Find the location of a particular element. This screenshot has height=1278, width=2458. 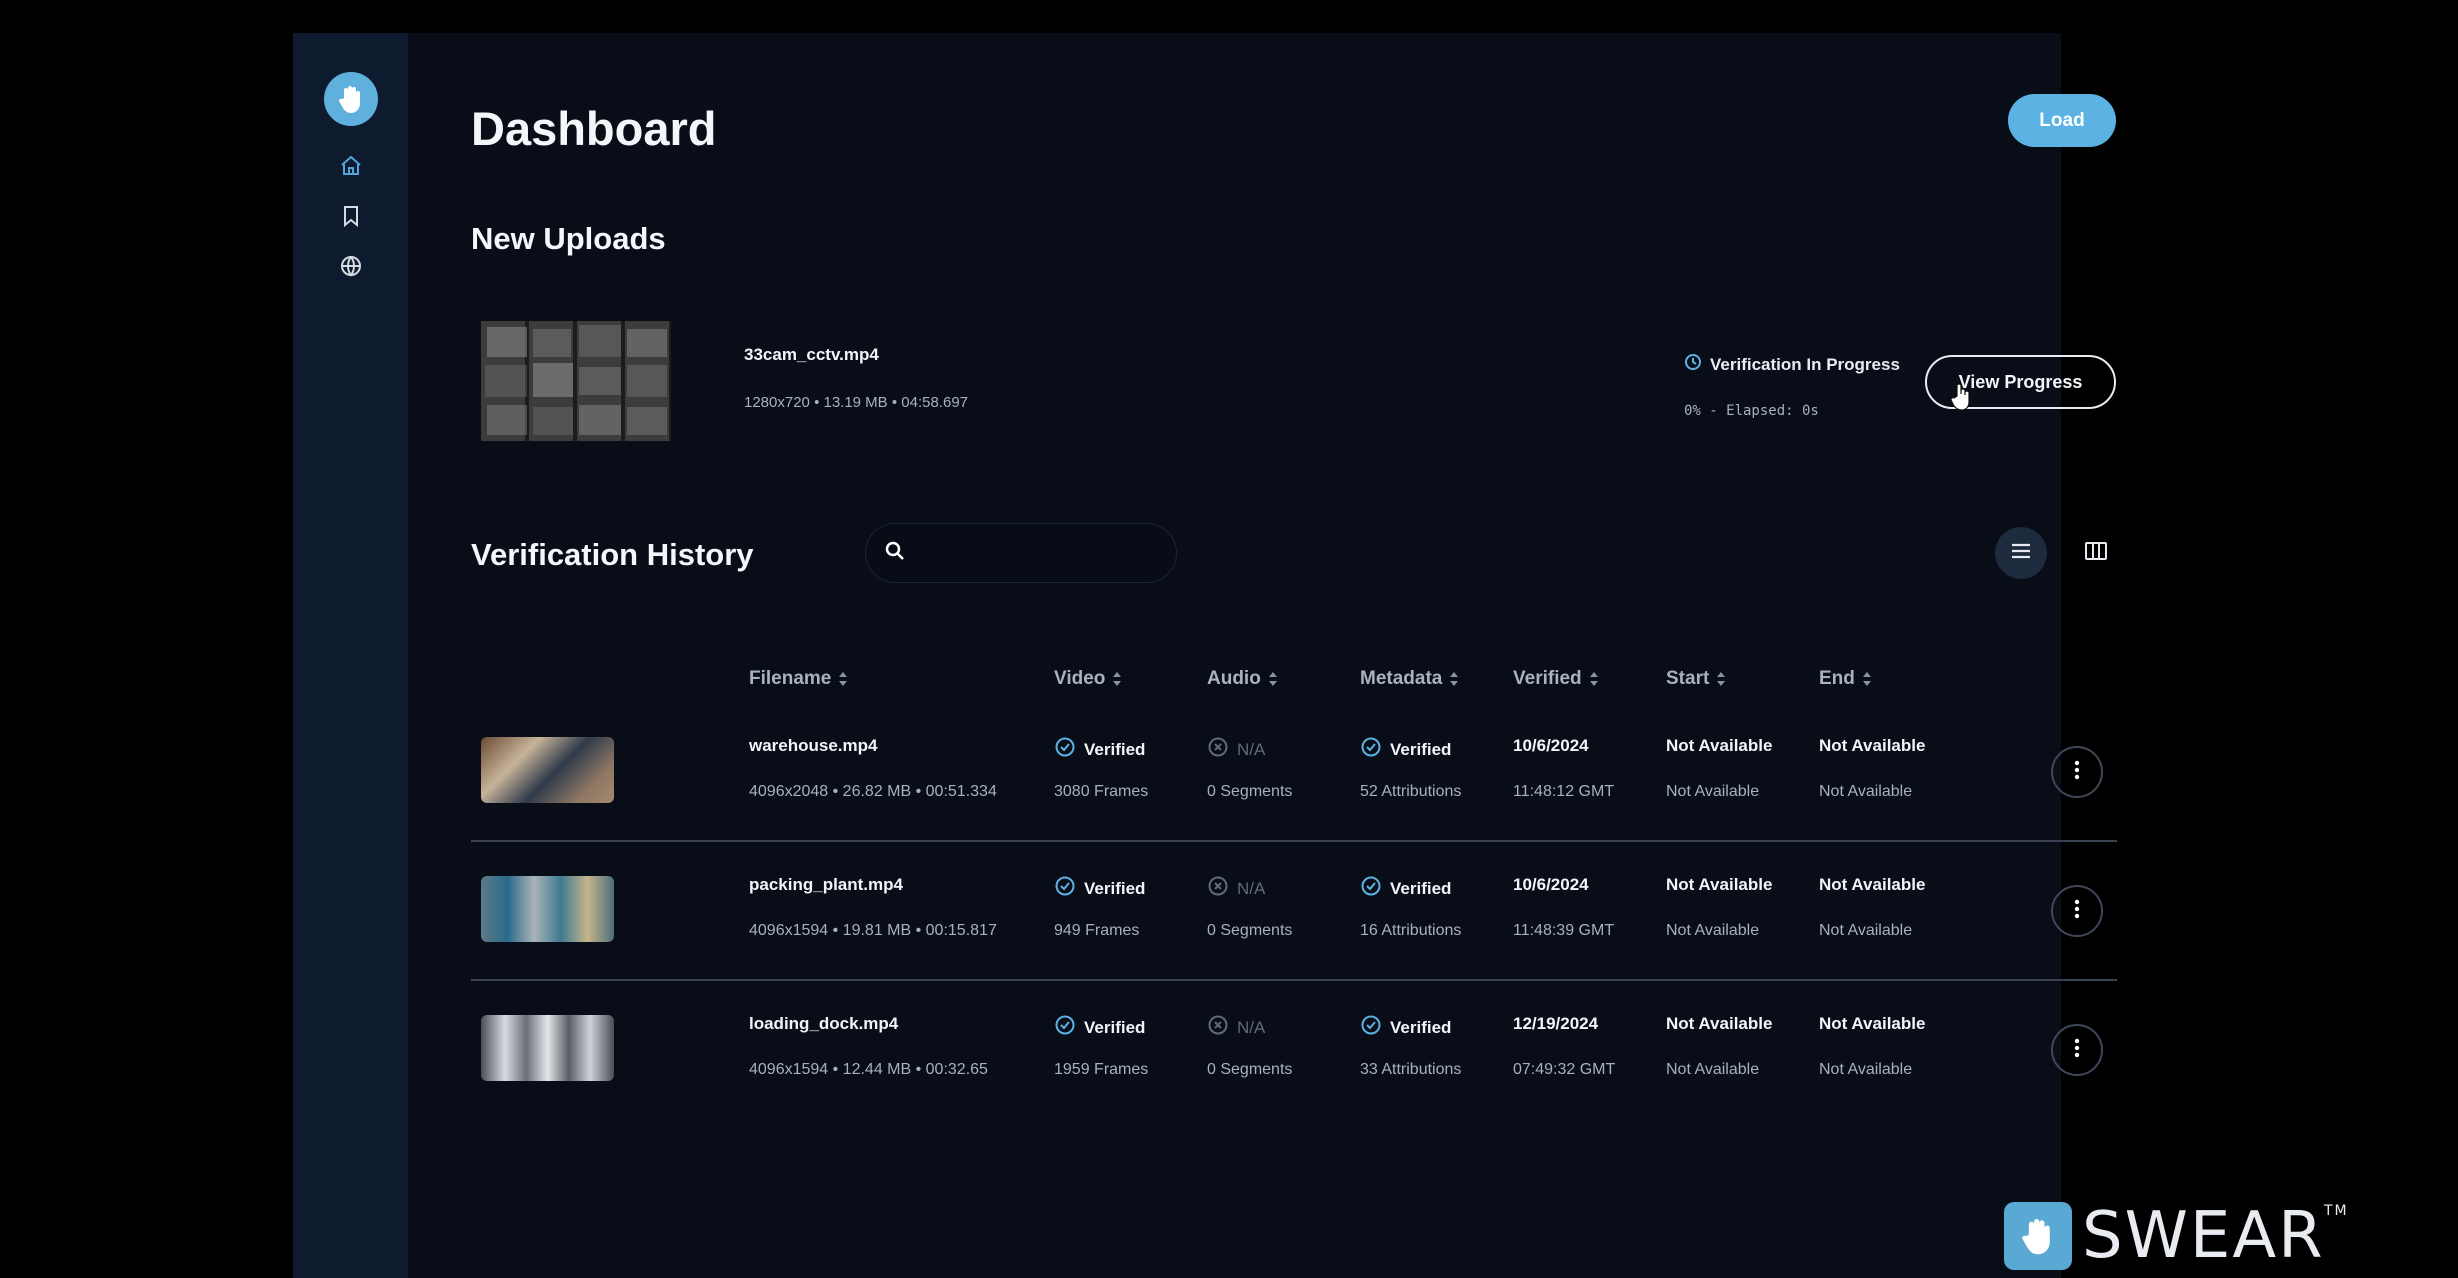

search-input is located at coordinates (1038, 553).